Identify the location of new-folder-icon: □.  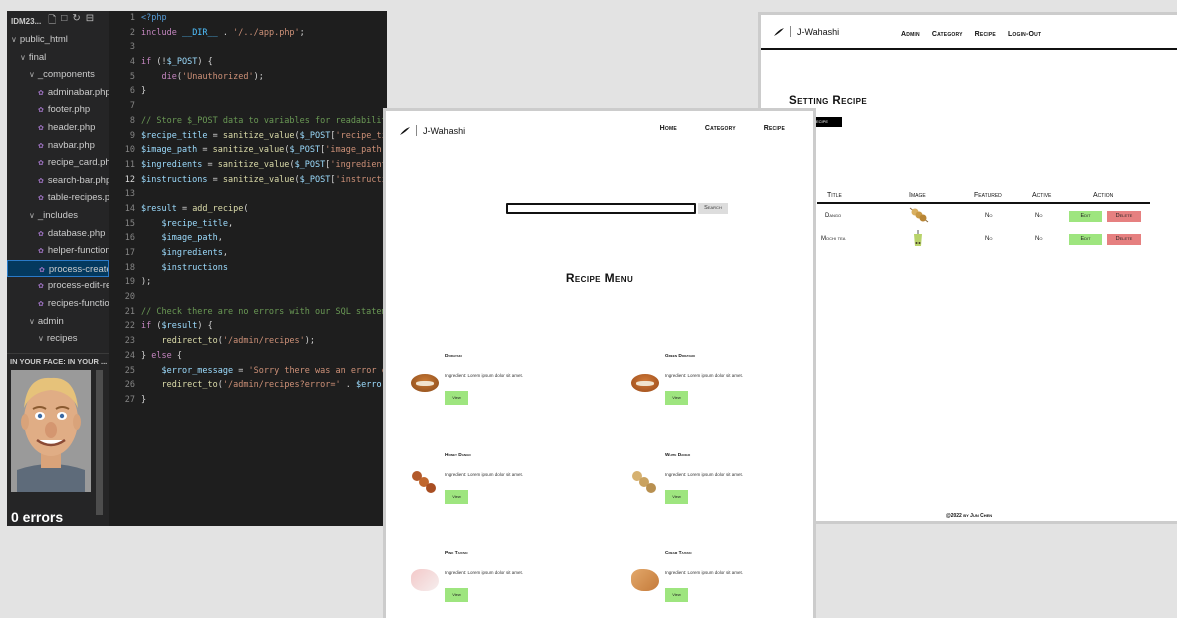
(64, 21).